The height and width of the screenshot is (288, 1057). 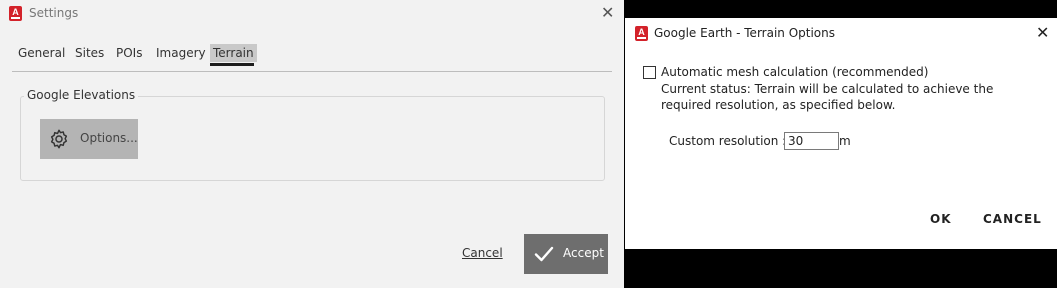 I want to click on auto-mesh-checkbox, so click(x=649, y=72).